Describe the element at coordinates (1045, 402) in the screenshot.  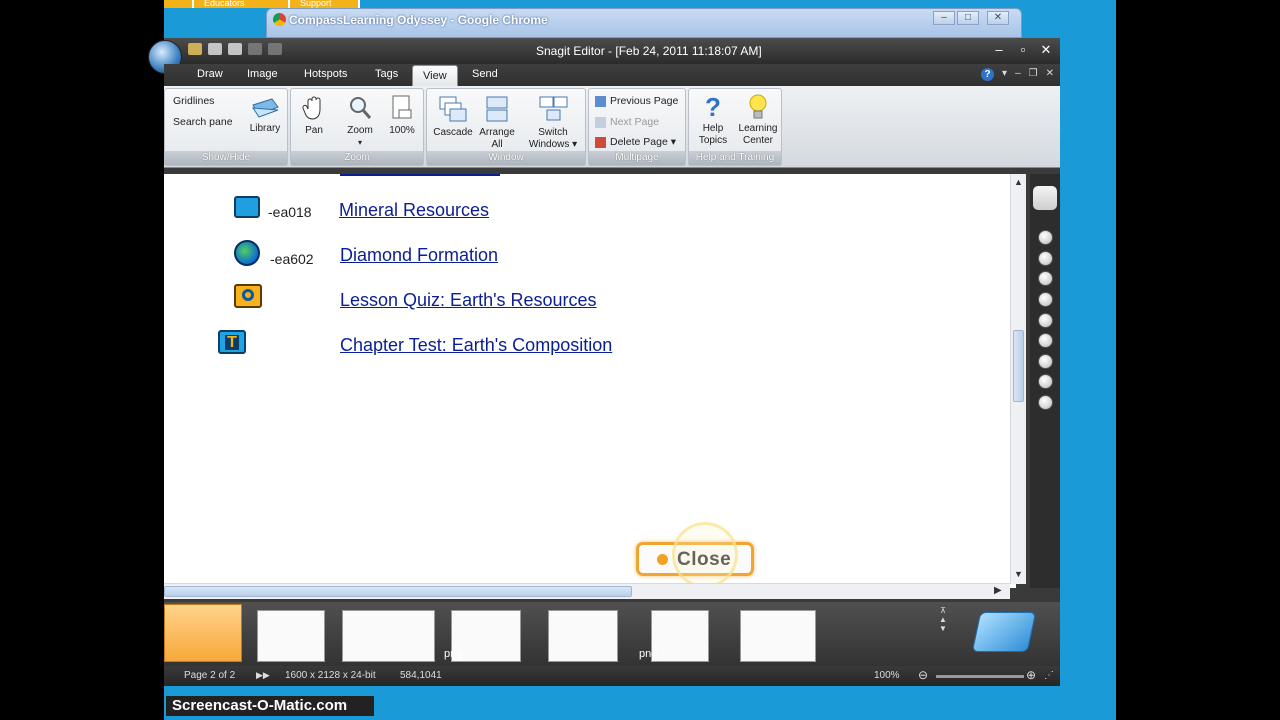
I see `star-icon` at that location.